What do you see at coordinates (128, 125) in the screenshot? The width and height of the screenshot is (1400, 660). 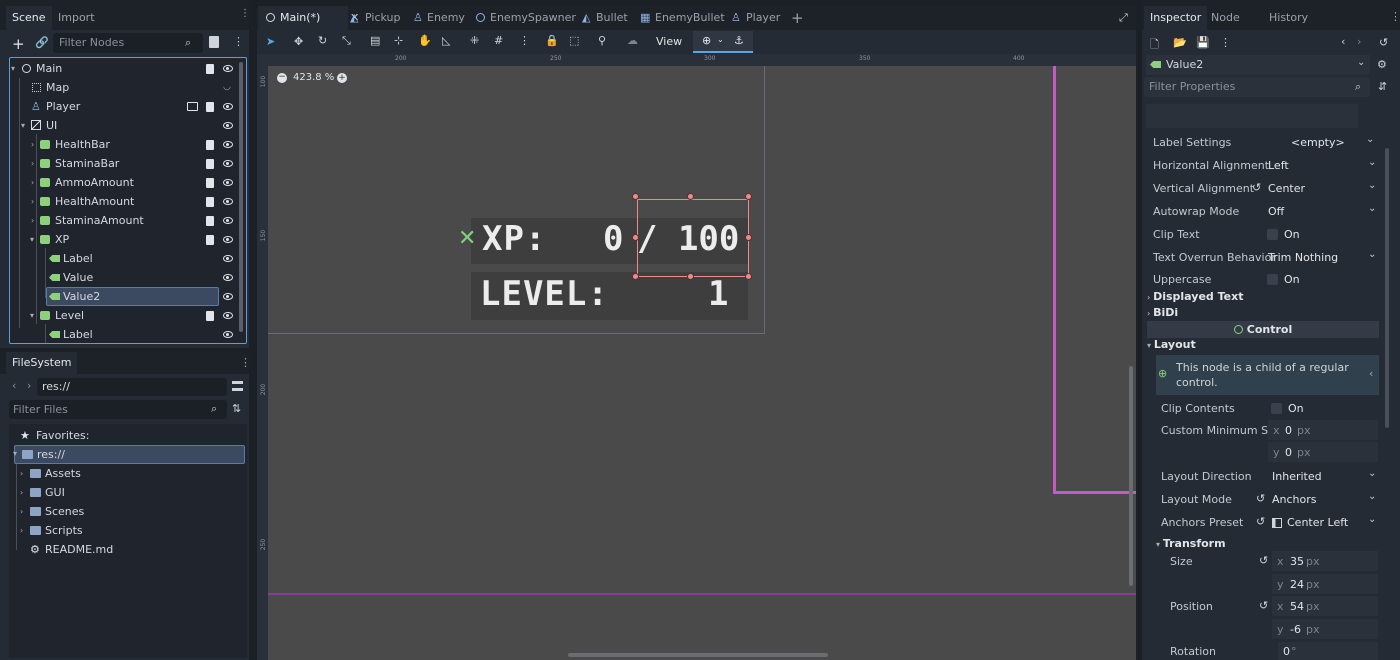 I see `tree-item-ui: ▾ UI` at bounding box center [128, 125].